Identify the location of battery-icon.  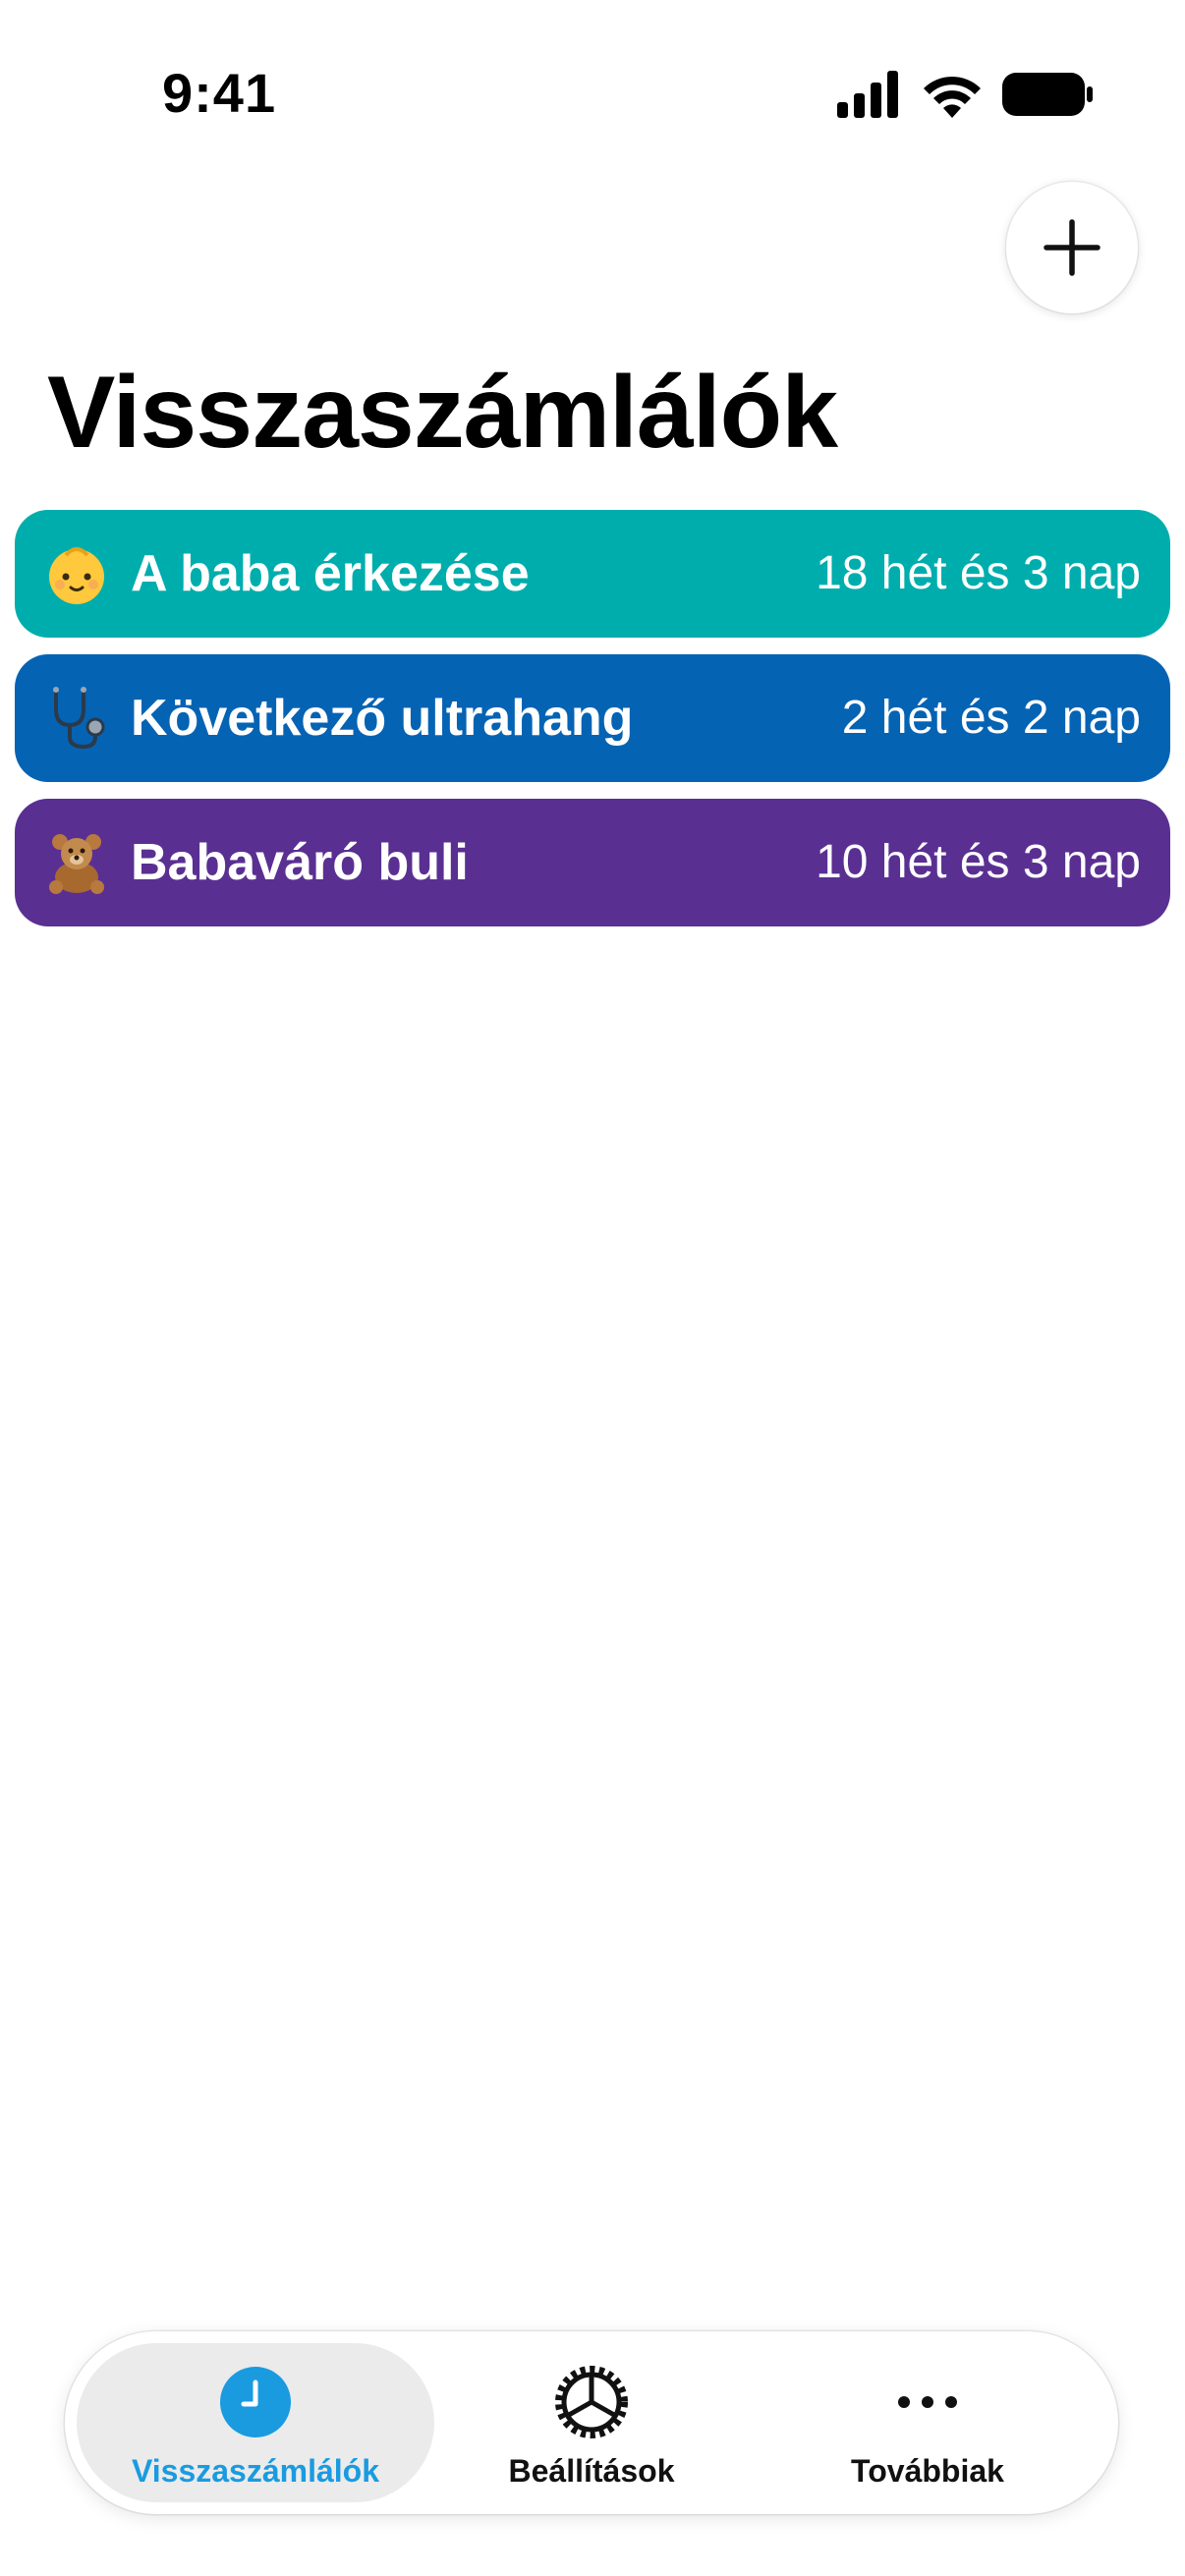
(1048, 94).